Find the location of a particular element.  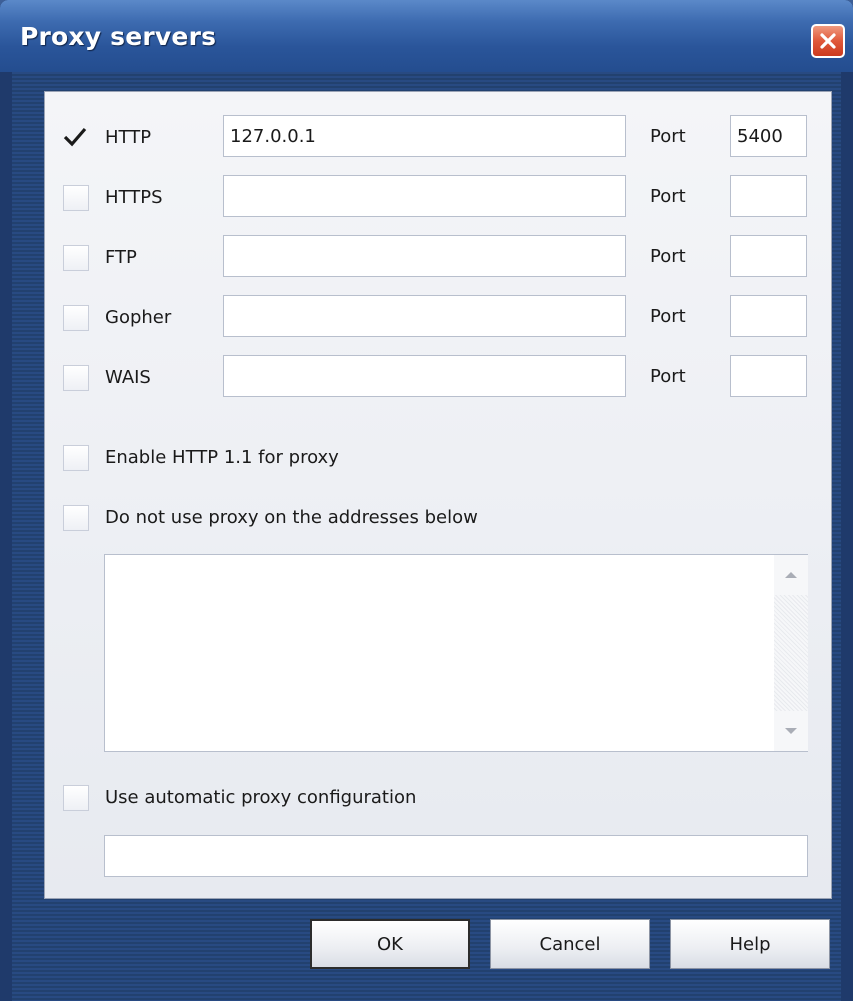

arrow-up-icon is located at coordinates (791, 575).